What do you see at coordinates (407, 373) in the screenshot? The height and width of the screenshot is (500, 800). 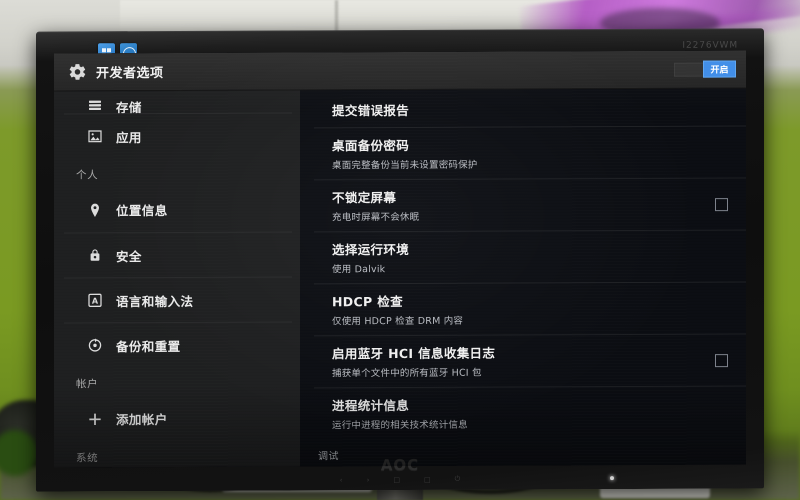 I see `settings-row-subtitle: 捕获单个文件中的所有蓝牙 HCI 包` at bounding box center [407, 373].